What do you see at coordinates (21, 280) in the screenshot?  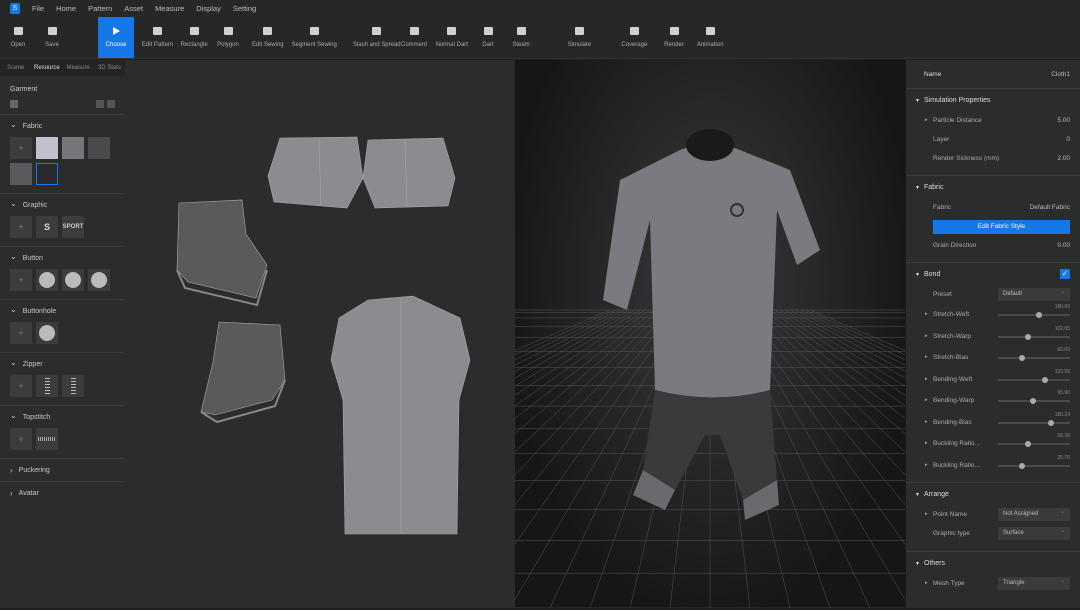 I see `add-button-button: +` at bounding box center [21, 280].